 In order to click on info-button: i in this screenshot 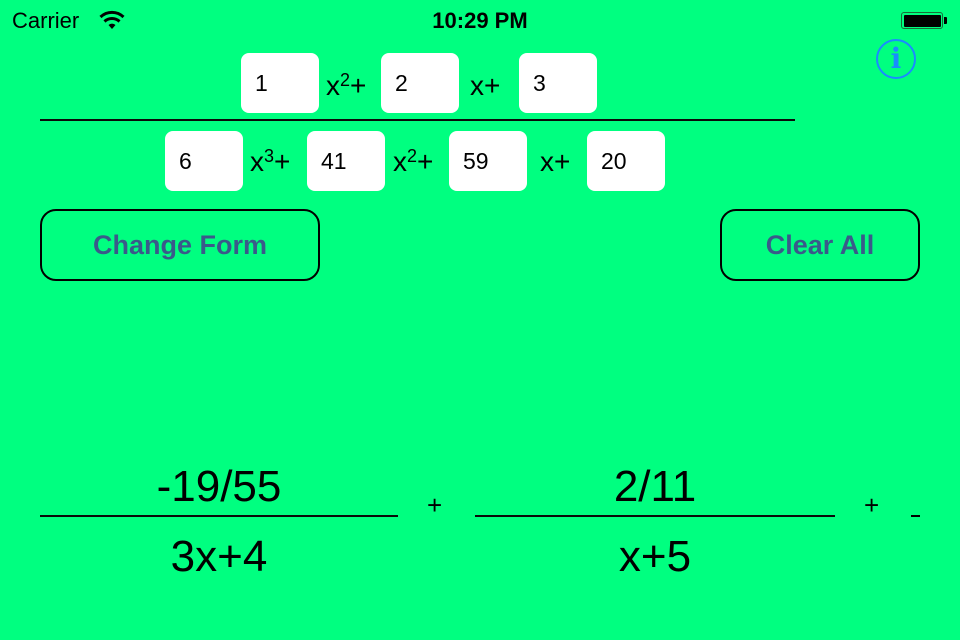, I will do `click(896, 59)`.